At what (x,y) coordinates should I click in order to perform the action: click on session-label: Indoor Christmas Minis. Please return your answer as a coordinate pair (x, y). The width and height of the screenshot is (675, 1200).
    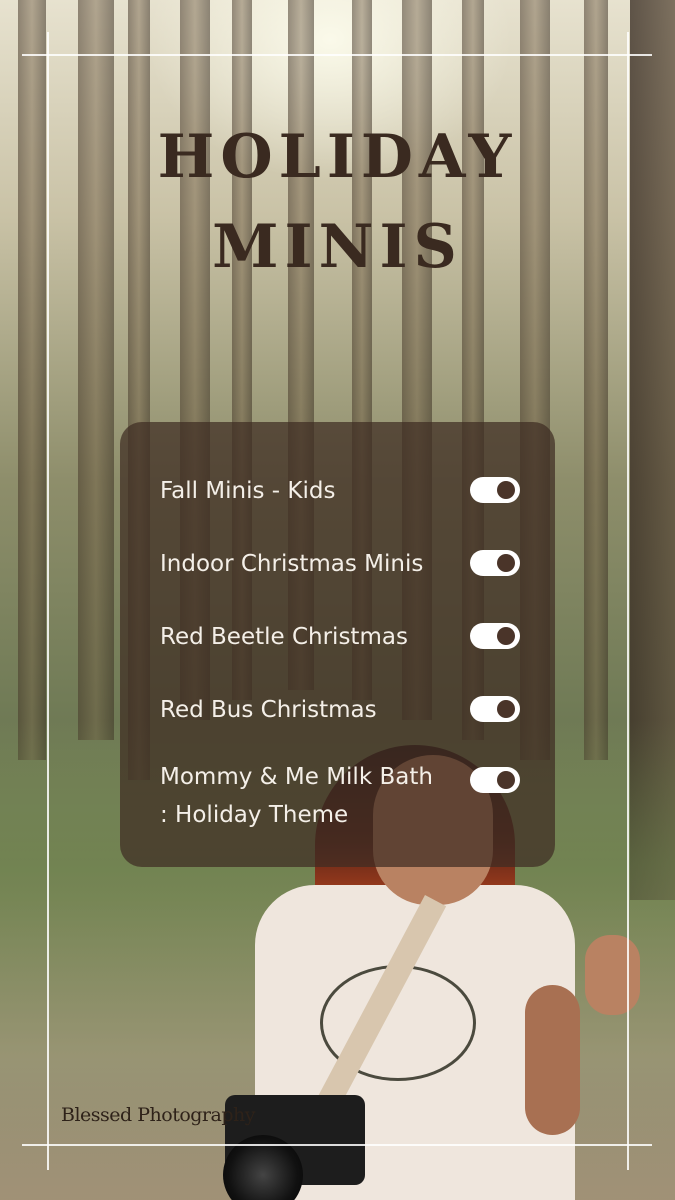
    Looking at the image, I should click on (292, 564).